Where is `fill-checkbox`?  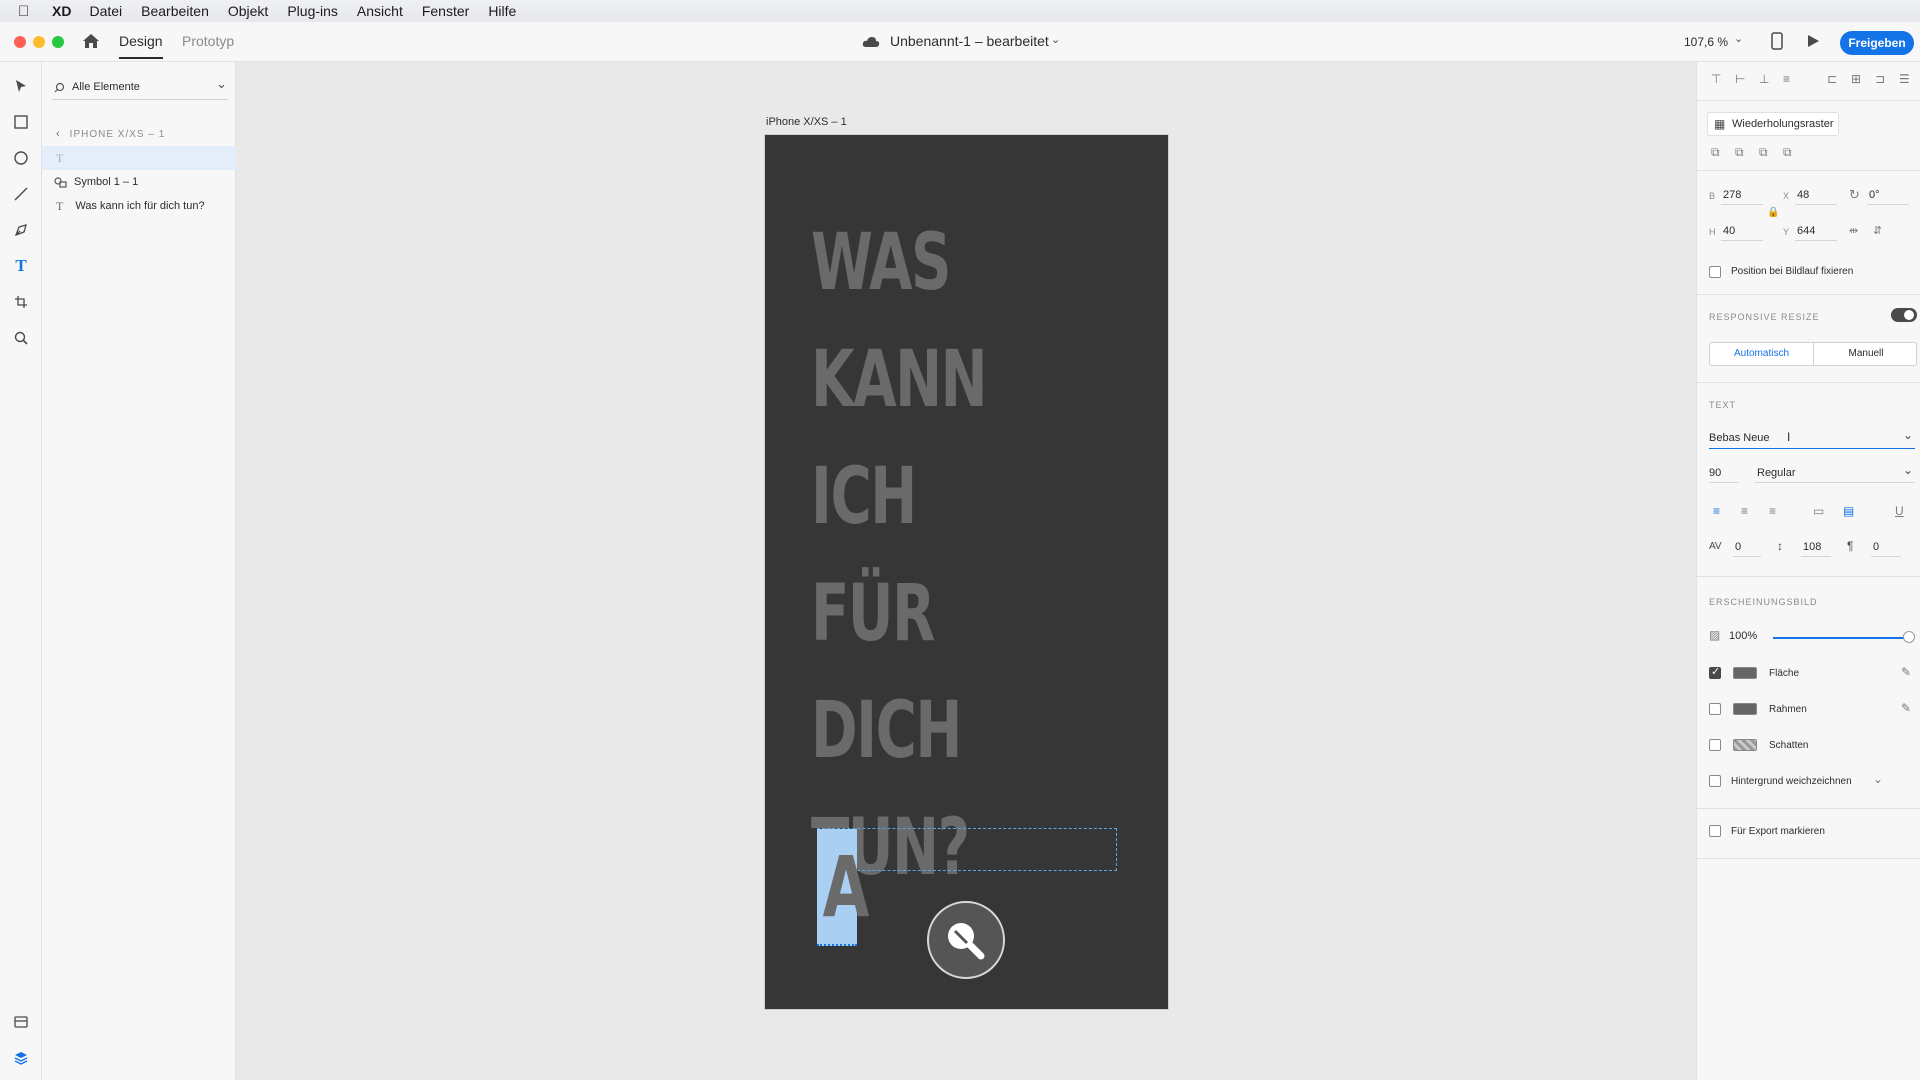 fill-checkbox is located at coordinates (1715, 672).